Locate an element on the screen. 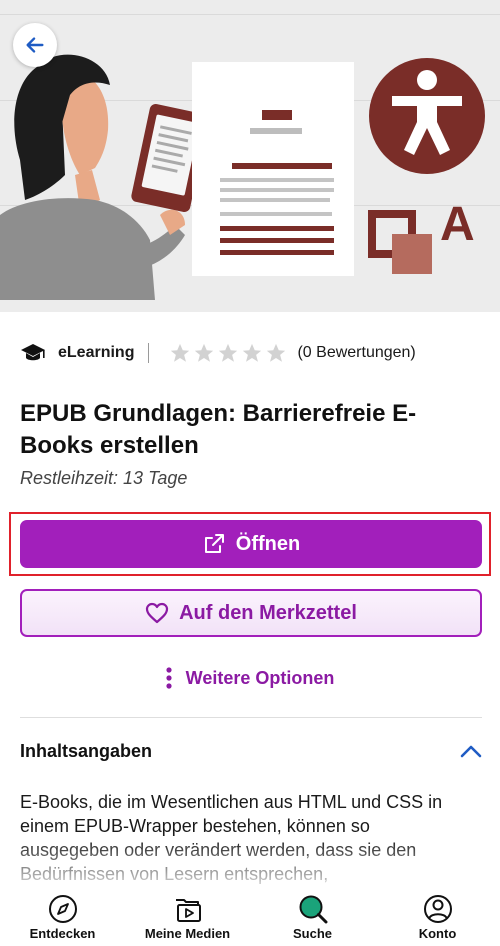  arrow-left-icon is located at coordinates (35, 45).